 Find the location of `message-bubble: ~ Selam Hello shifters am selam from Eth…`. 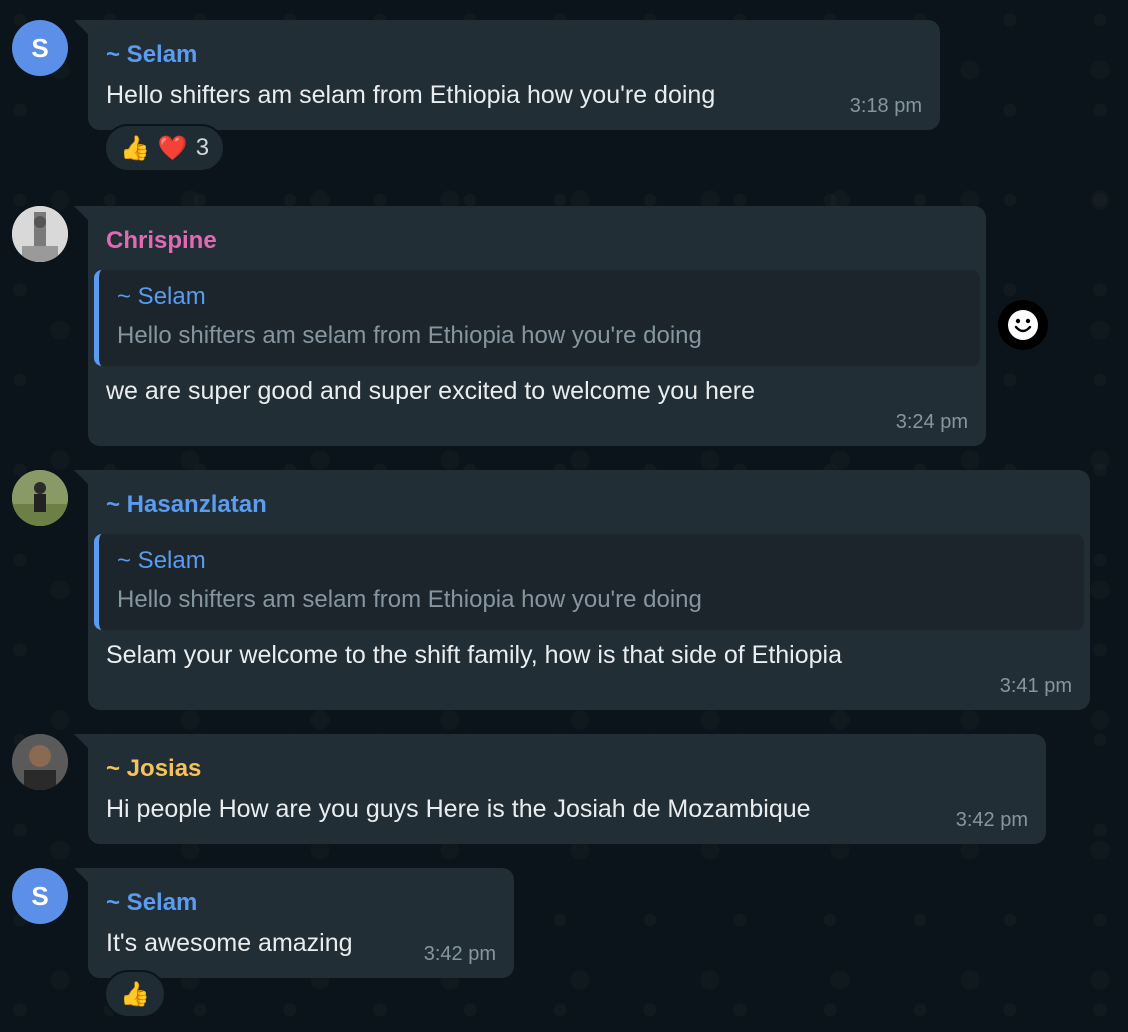

message-bubble: ~ Selam Hello shifters am selam from Eth… is located at coordinates (507, 75).